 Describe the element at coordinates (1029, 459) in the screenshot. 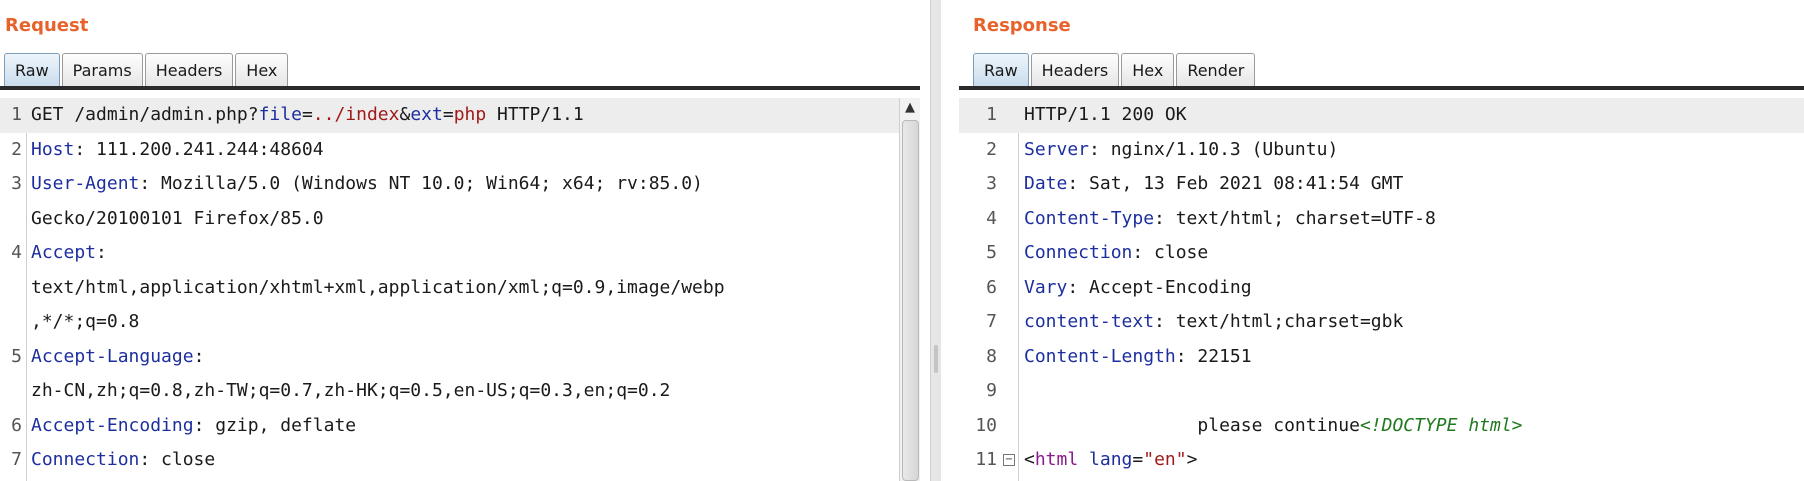

I see `tag-bracket: <` at that location.